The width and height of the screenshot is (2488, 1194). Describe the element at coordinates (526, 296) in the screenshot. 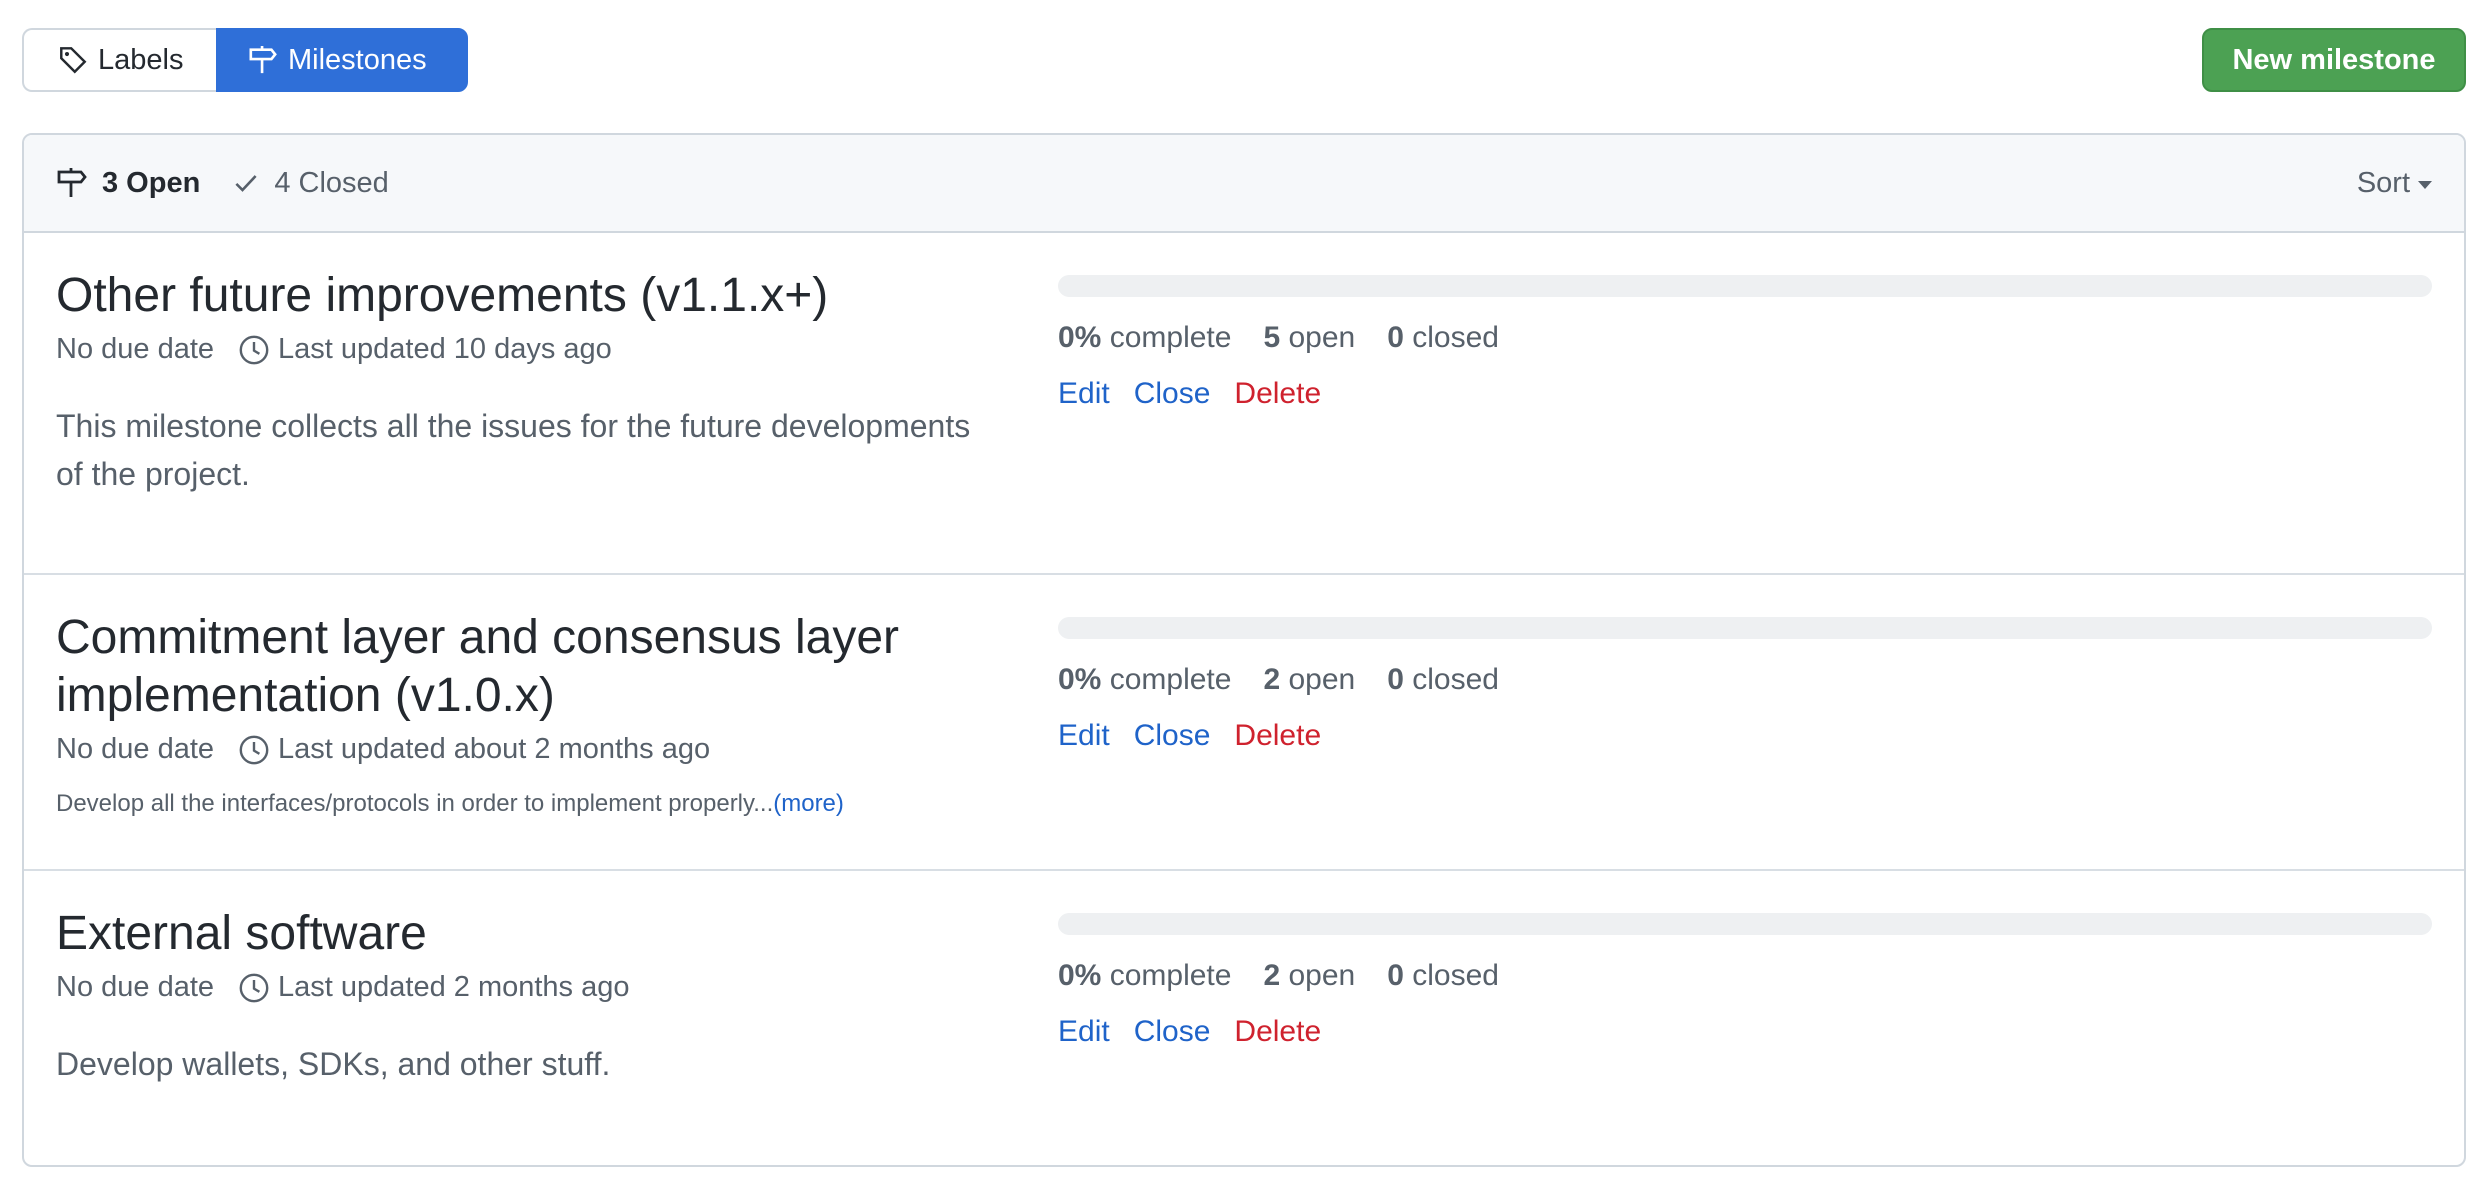

I see `milestone-title: Other future improvements (v1.1.x+)` at that location.